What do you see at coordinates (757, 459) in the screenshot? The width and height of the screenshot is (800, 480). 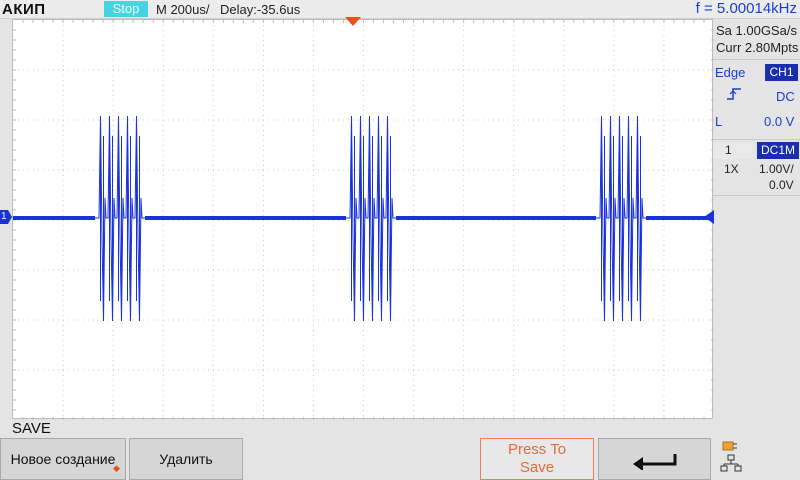 I see `storage-status` at bounding box center [757, 459].